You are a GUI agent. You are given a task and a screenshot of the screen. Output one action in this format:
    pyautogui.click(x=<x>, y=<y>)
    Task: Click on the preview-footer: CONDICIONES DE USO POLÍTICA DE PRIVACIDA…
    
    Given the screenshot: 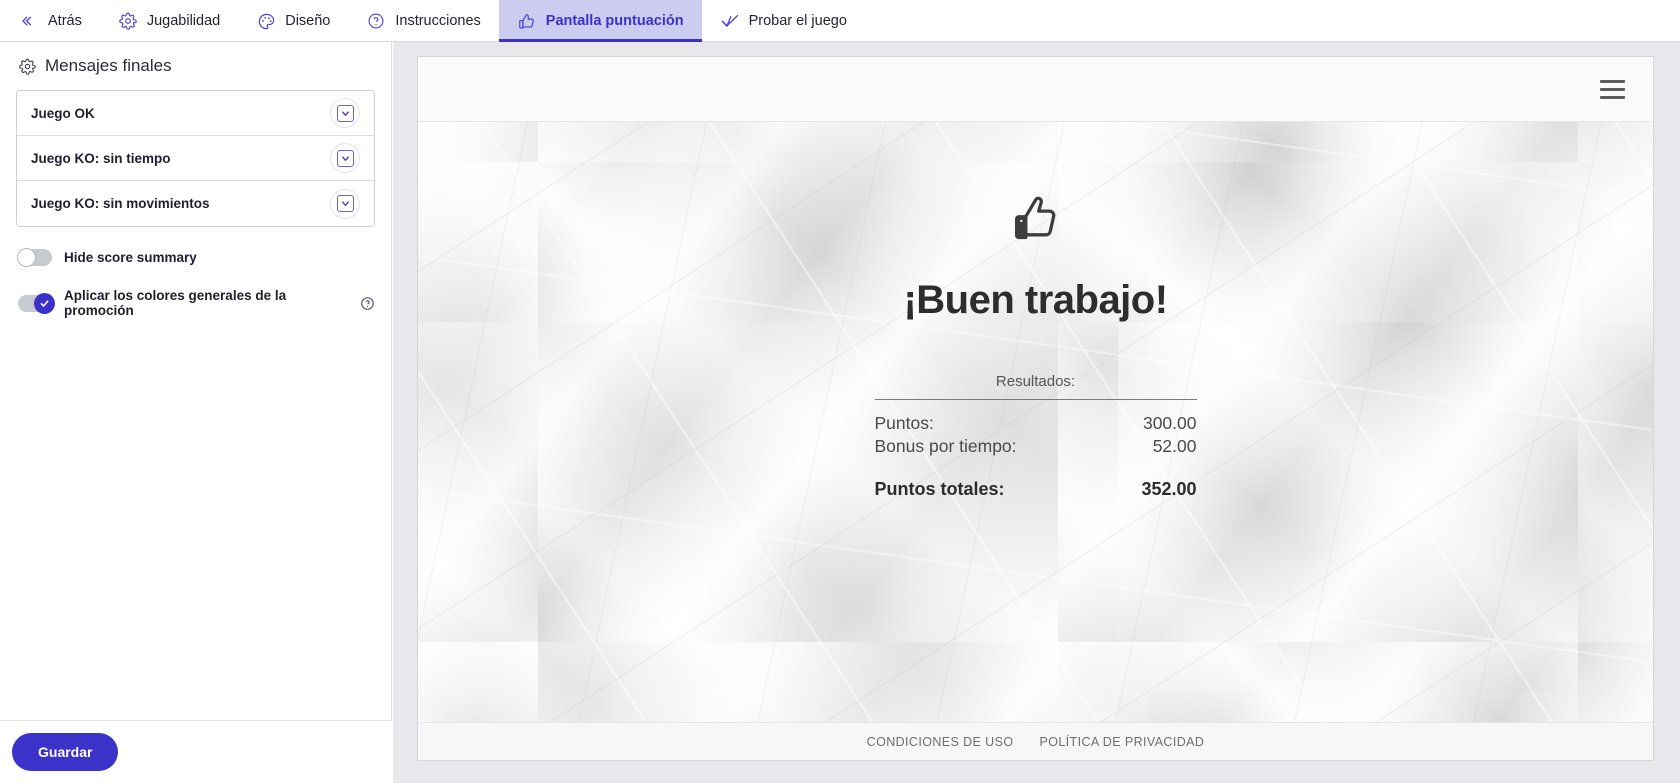 What is the action you would take?
    pyautogui.click(x=1035, y=741)
    